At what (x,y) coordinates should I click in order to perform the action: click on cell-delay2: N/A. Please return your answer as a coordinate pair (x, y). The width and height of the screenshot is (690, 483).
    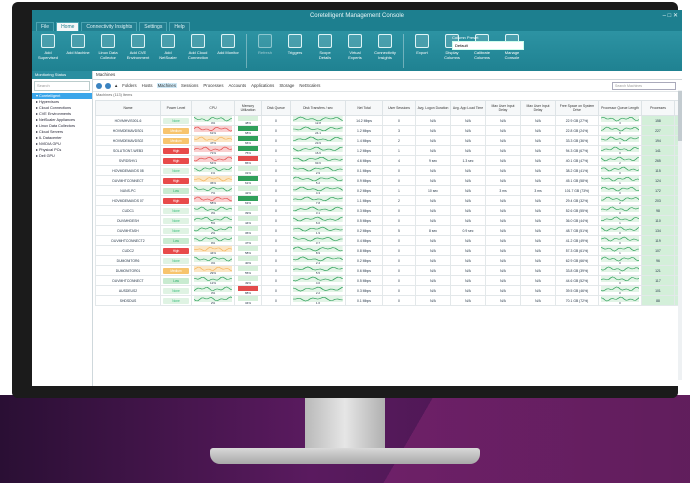
    Looking at the image, I should click on (538, 290).